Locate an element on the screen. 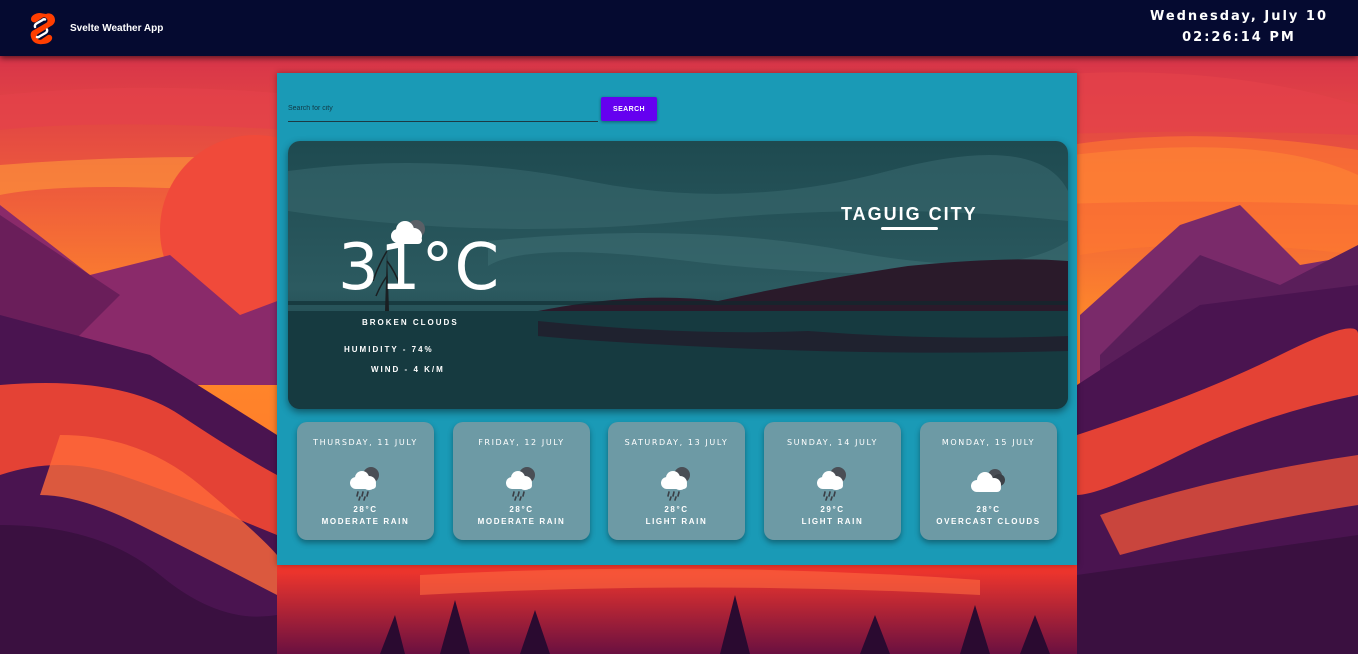 This screenshot has width=1358, height=654. forecast-card: THURSDAY, 11 JULY 28°C MODERATE RAIN is located at coordinates (365, 481).